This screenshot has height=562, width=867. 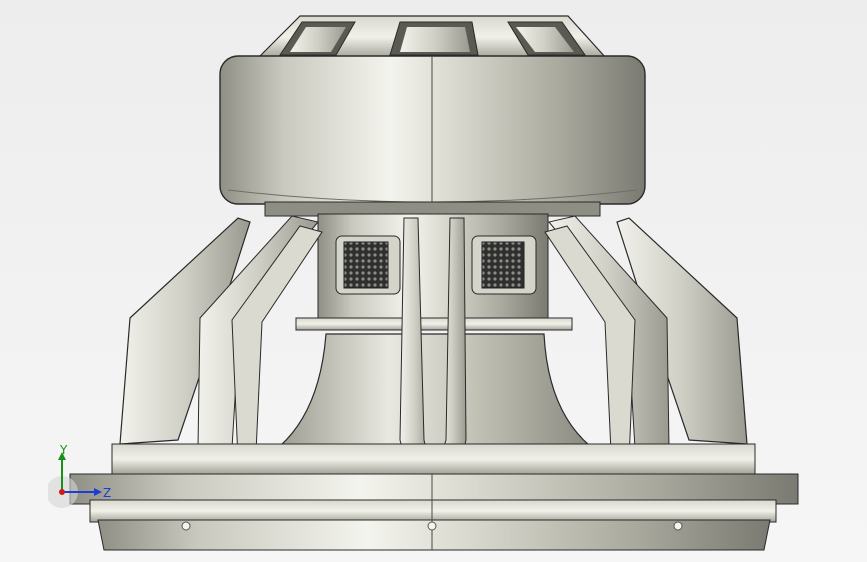 I want to click on speaker-cone, so click(x=435, y=390).